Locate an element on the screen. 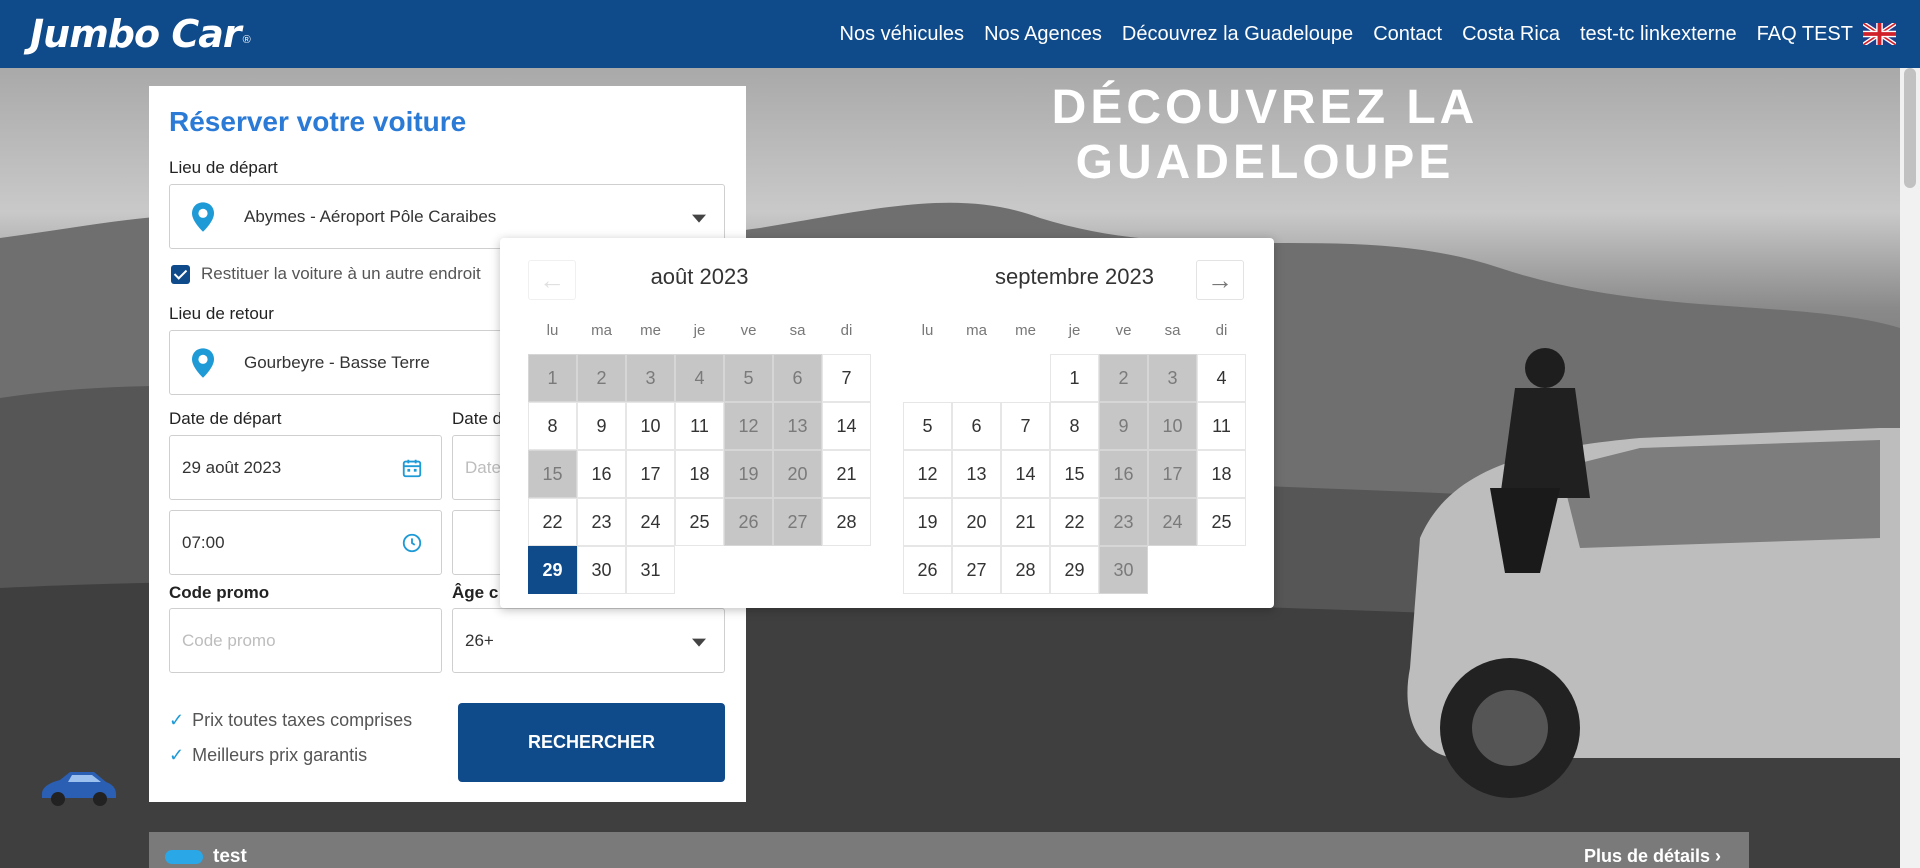 The image size is (1920, 868). clock-icon is located at coordinates (412, 542).